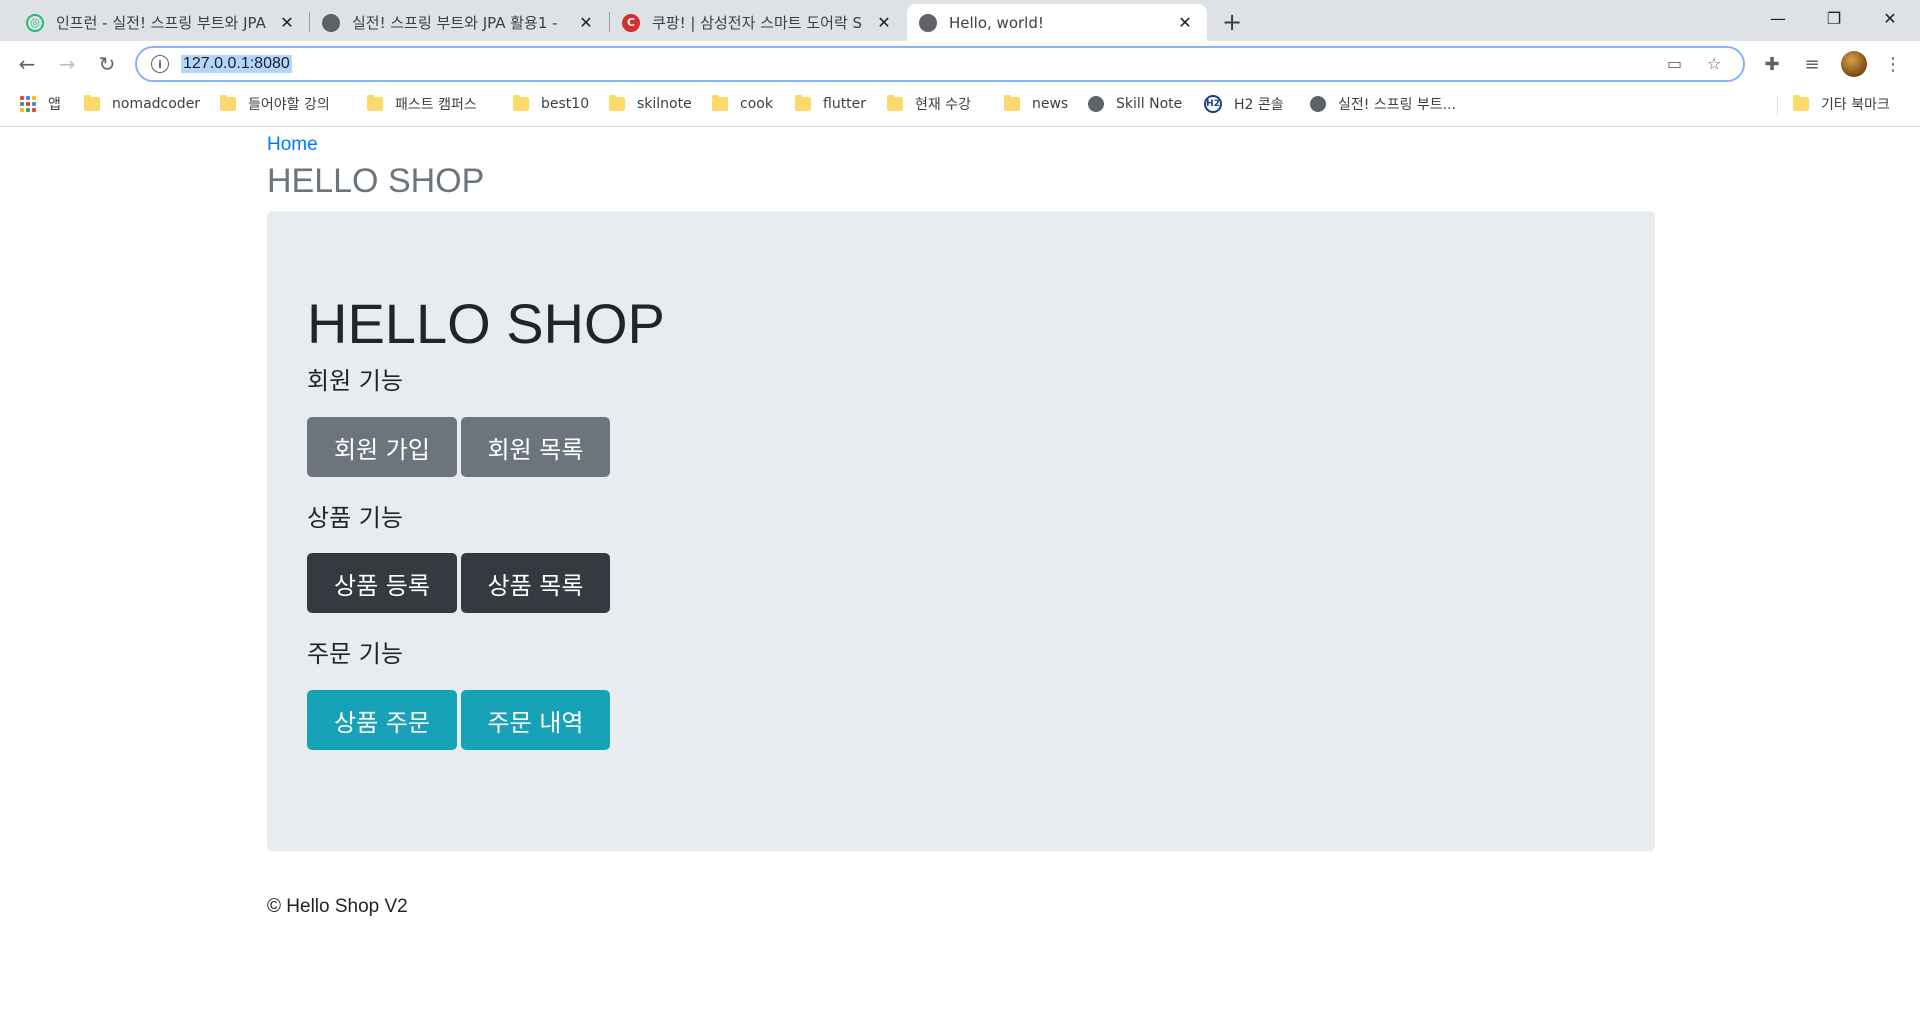 This screenshot has height=1030, width=1920. I want to click on bookmark-flutter: flutter, so click(830, 104).